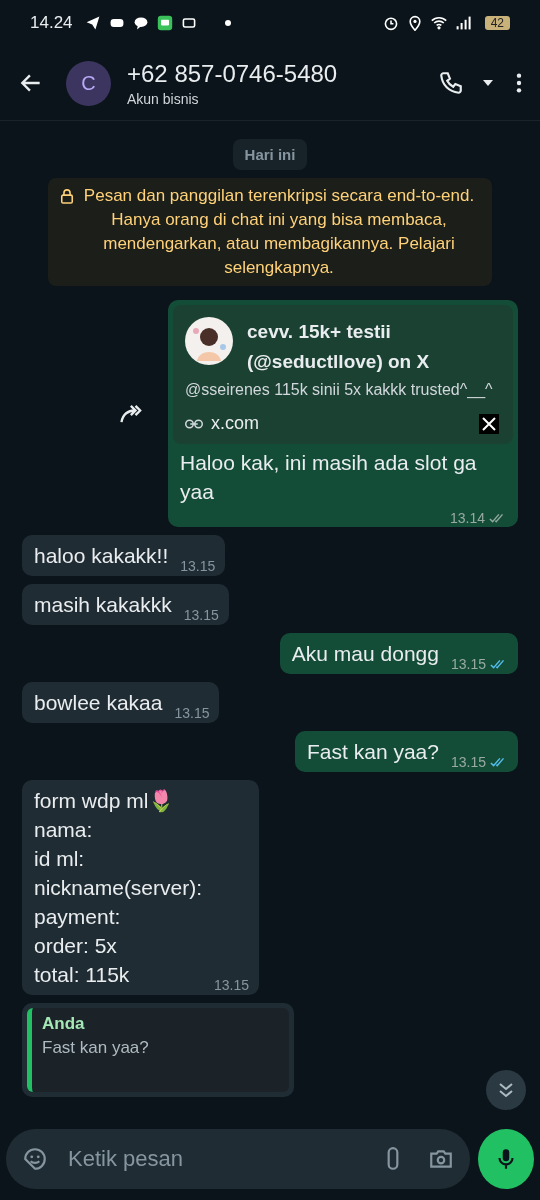 The width and height of the screenshot is (540, 1200). Describe the element at coordinates (506, 1090) in the screenshot. I see `scroll-down-button` at that location.